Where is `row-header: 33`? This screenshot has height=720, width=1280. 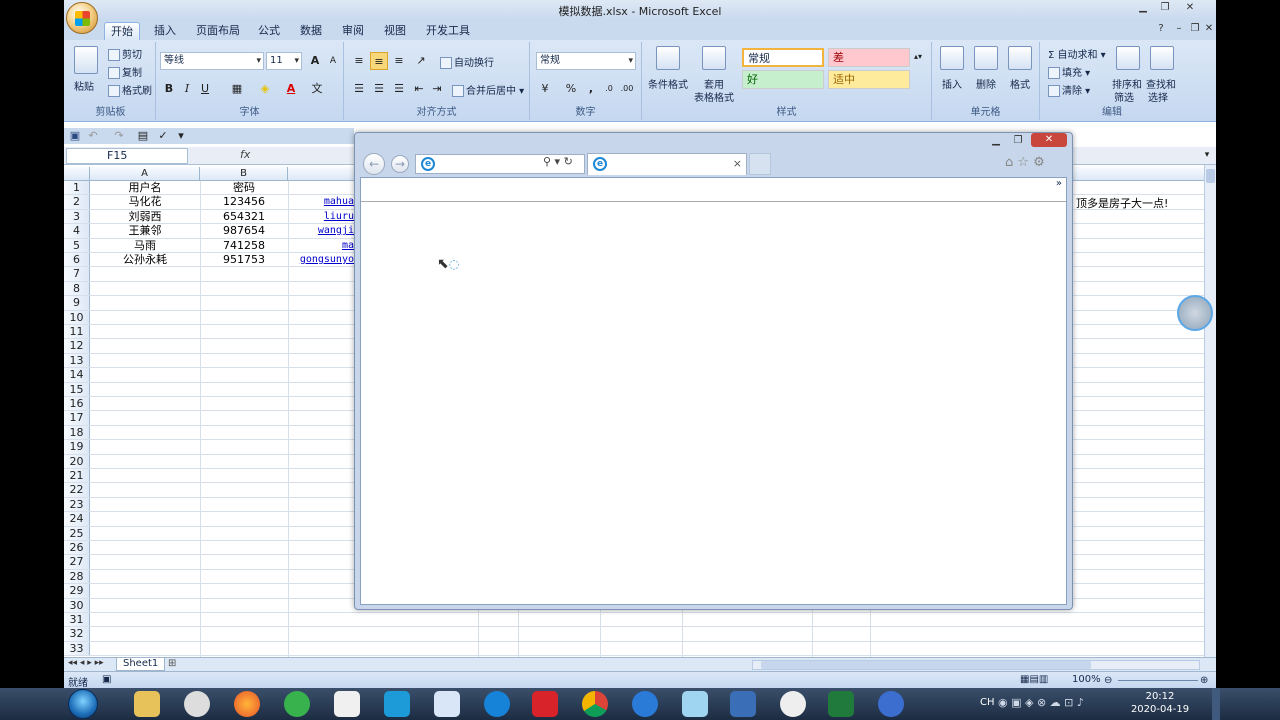
row-header: 33 is located at coordinates (77, 648).